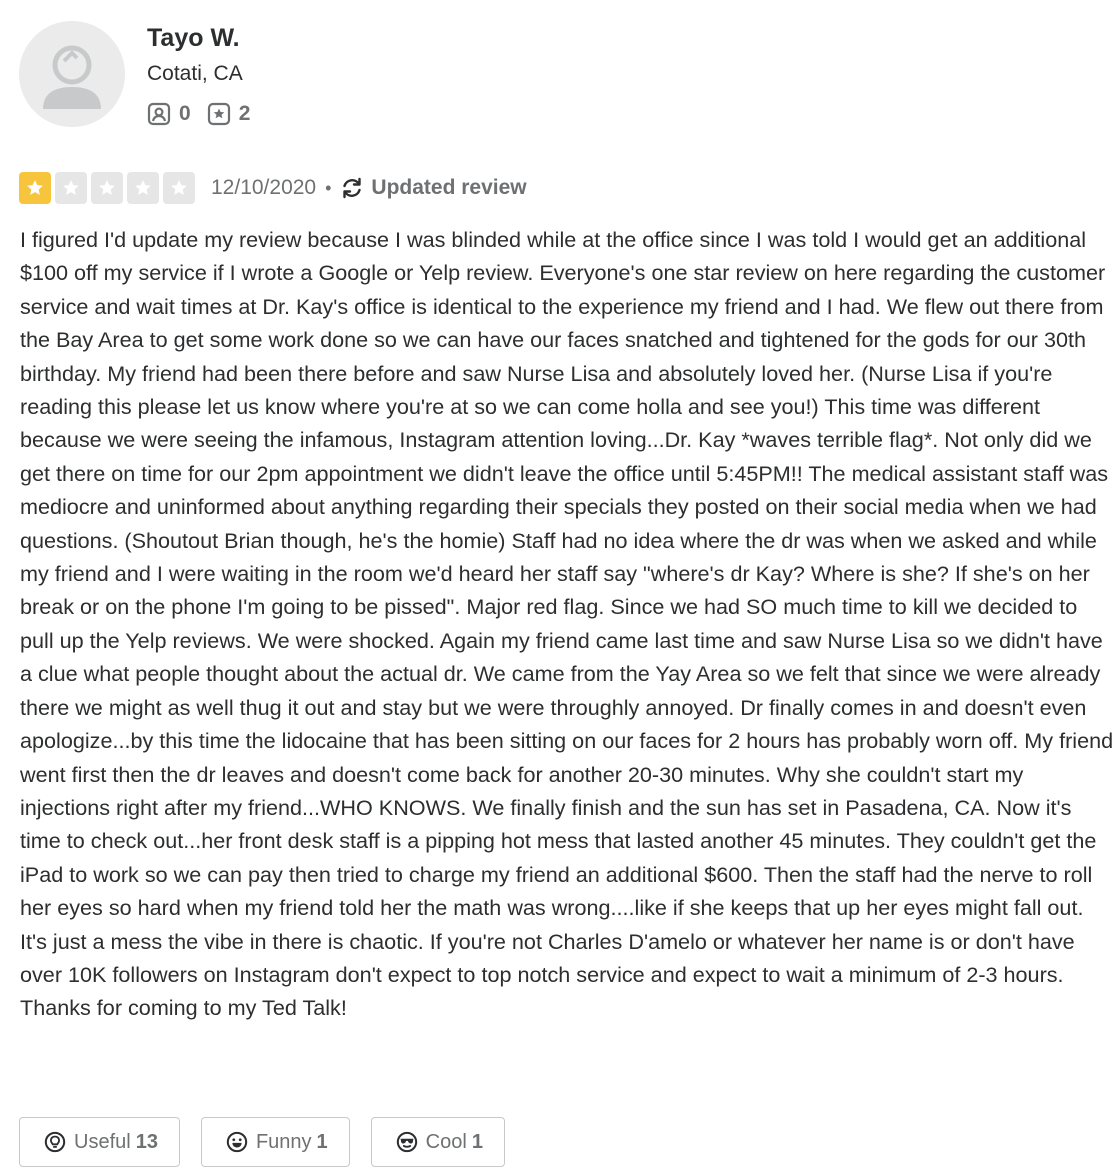 The height and width of the screenshot is (1169, 1117). I want to click on funny-label: Funny, so click(283, 1141).